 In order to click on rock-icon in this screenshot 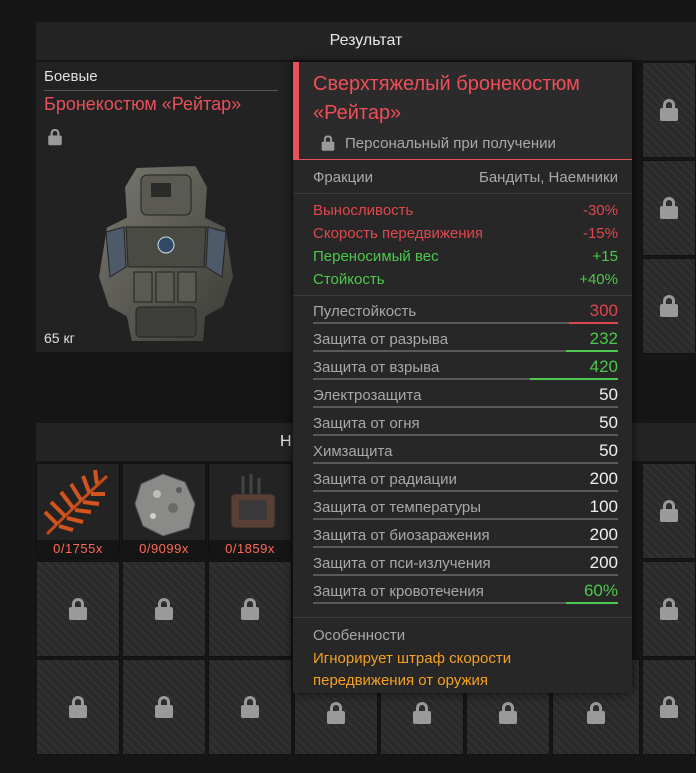, I will do `click(165, 505)`.